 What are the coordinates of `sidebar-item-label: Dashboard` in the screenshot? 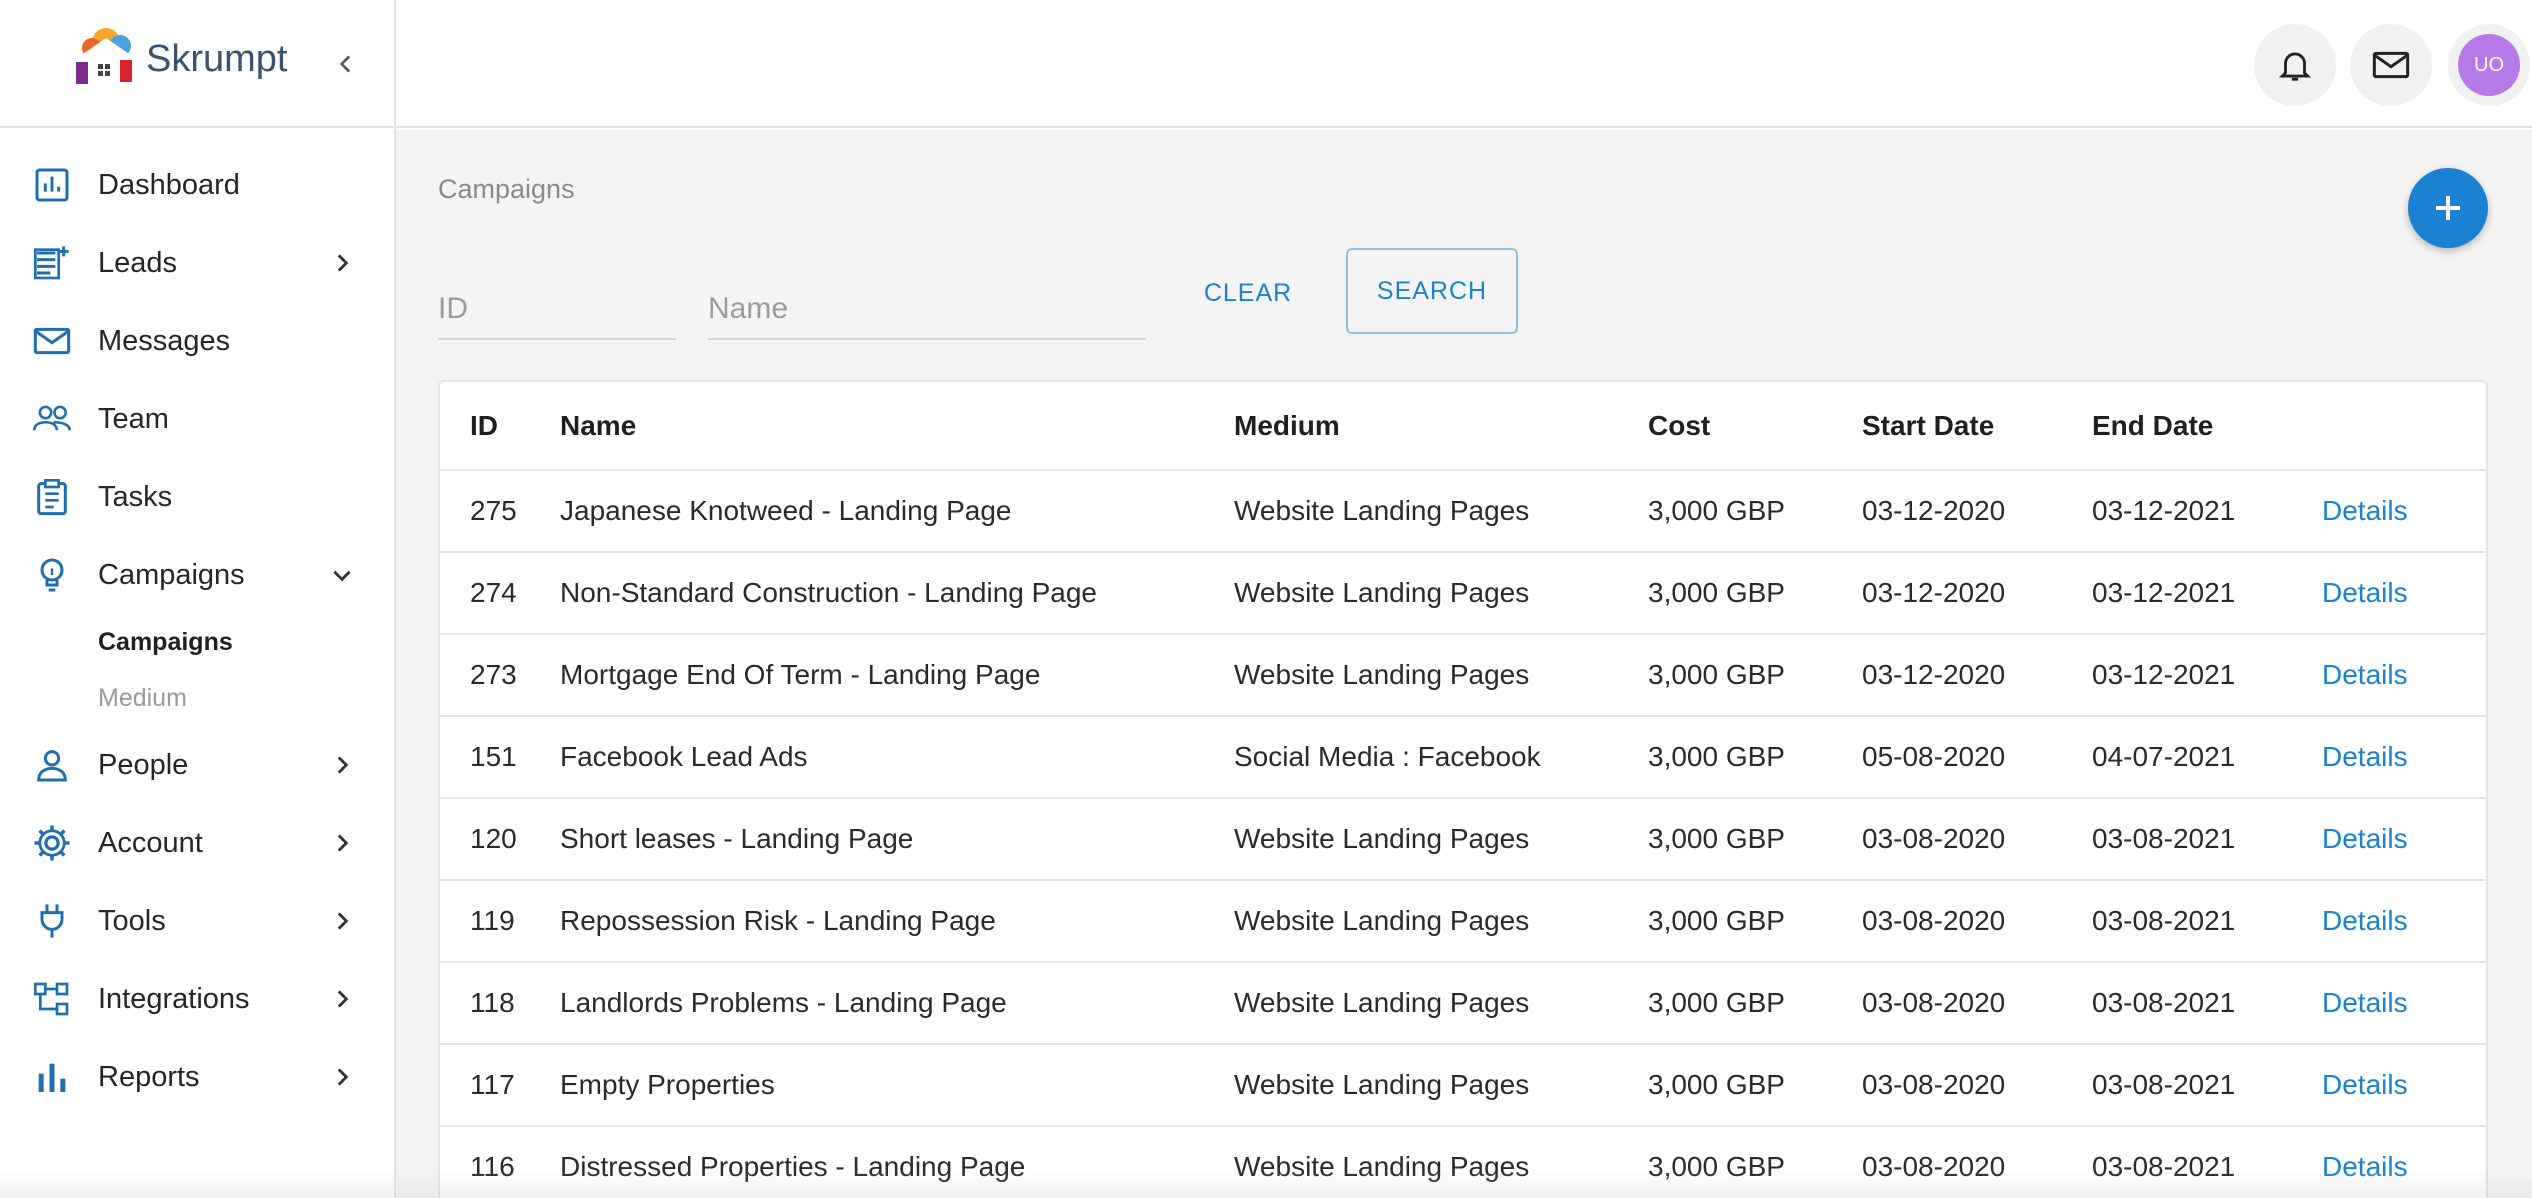 It's located at (169, 184).